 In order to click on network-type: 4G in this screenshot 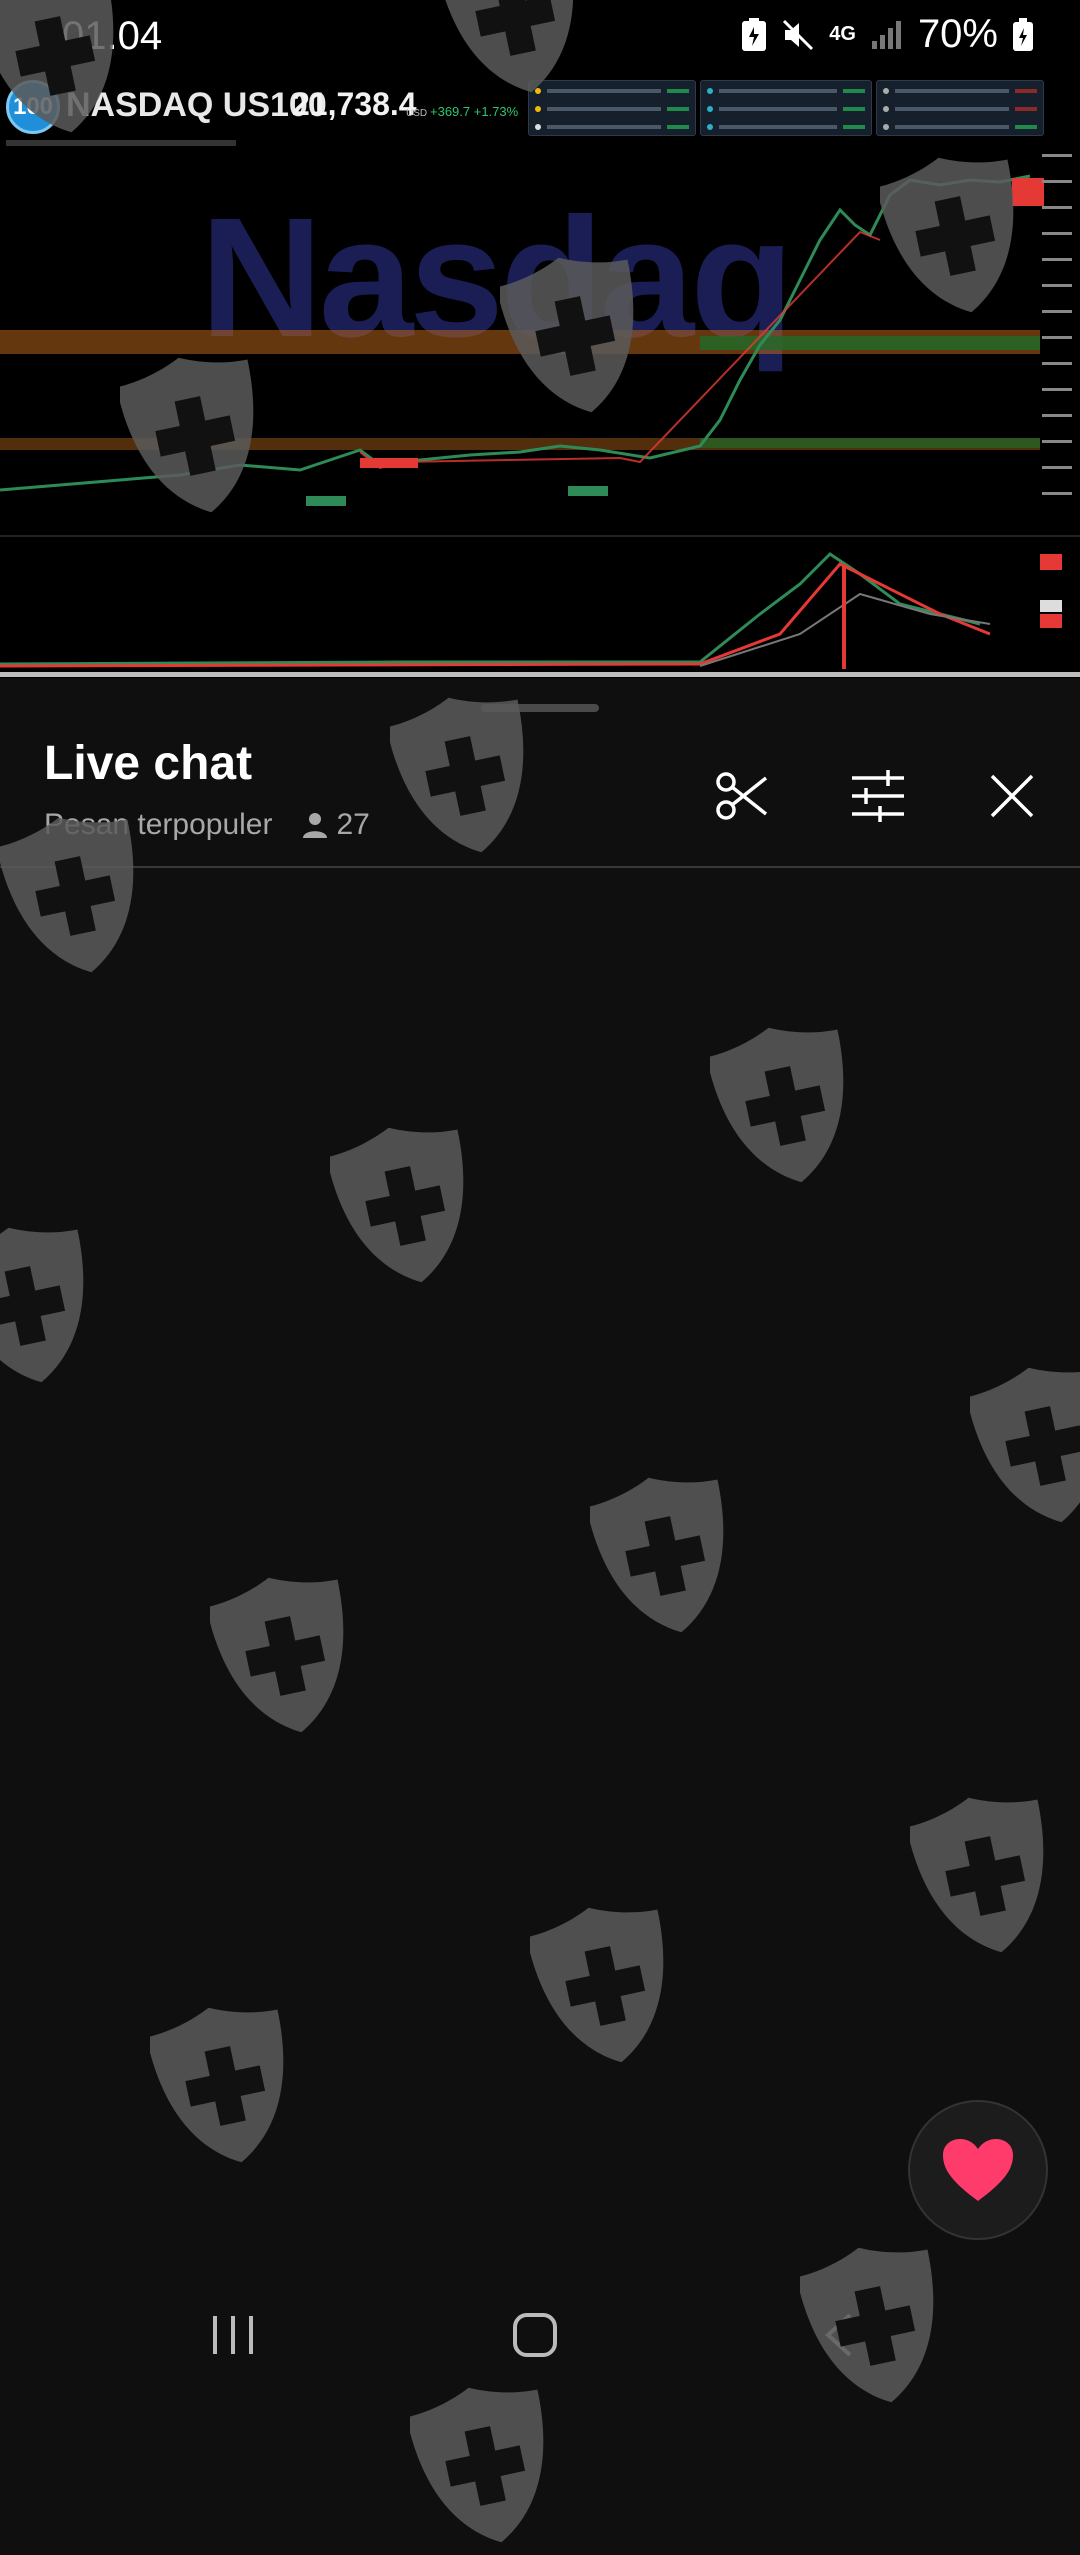, I will do `click(842, 34)`.